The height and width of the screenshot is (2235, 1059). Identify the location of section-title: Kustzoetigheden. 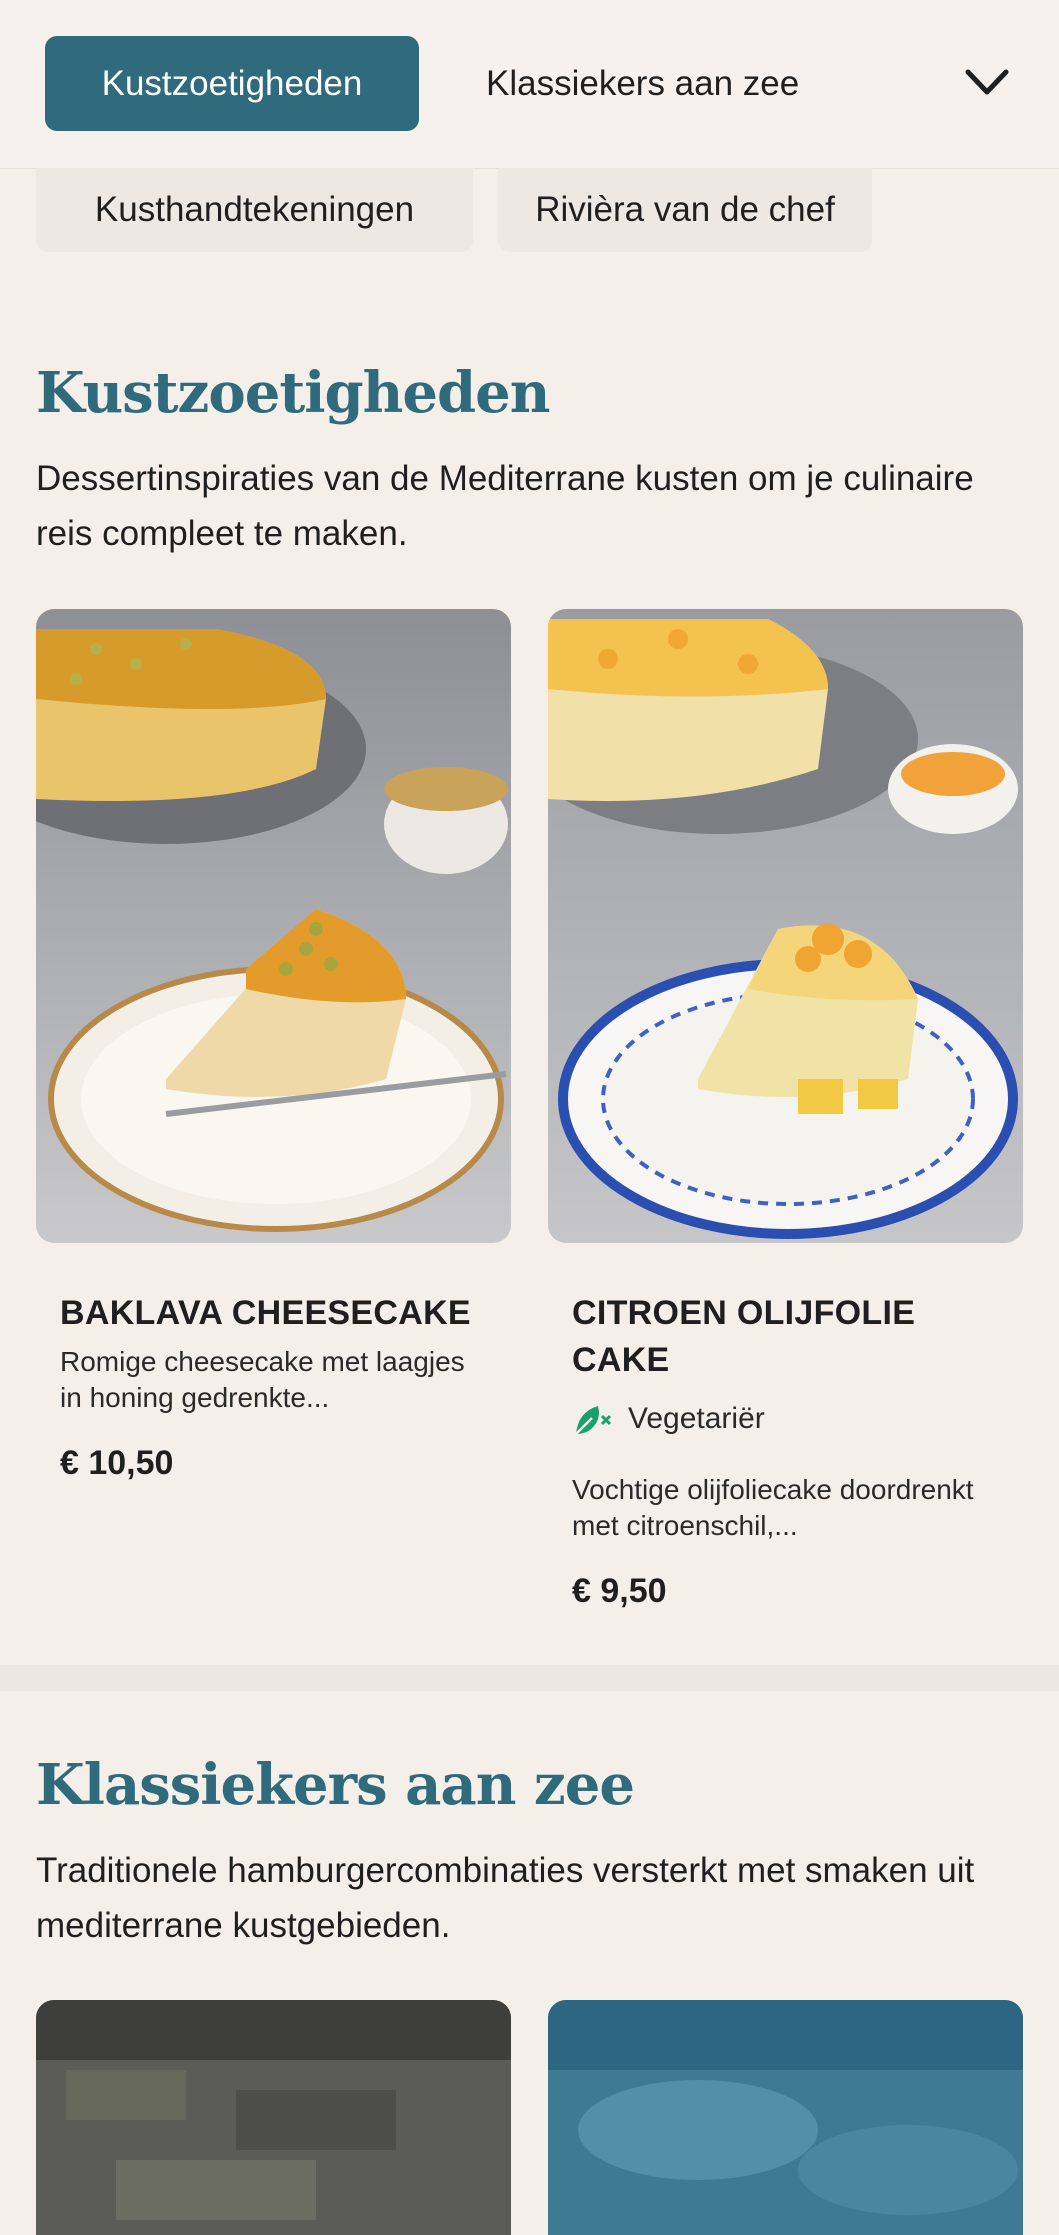
(293, 393).